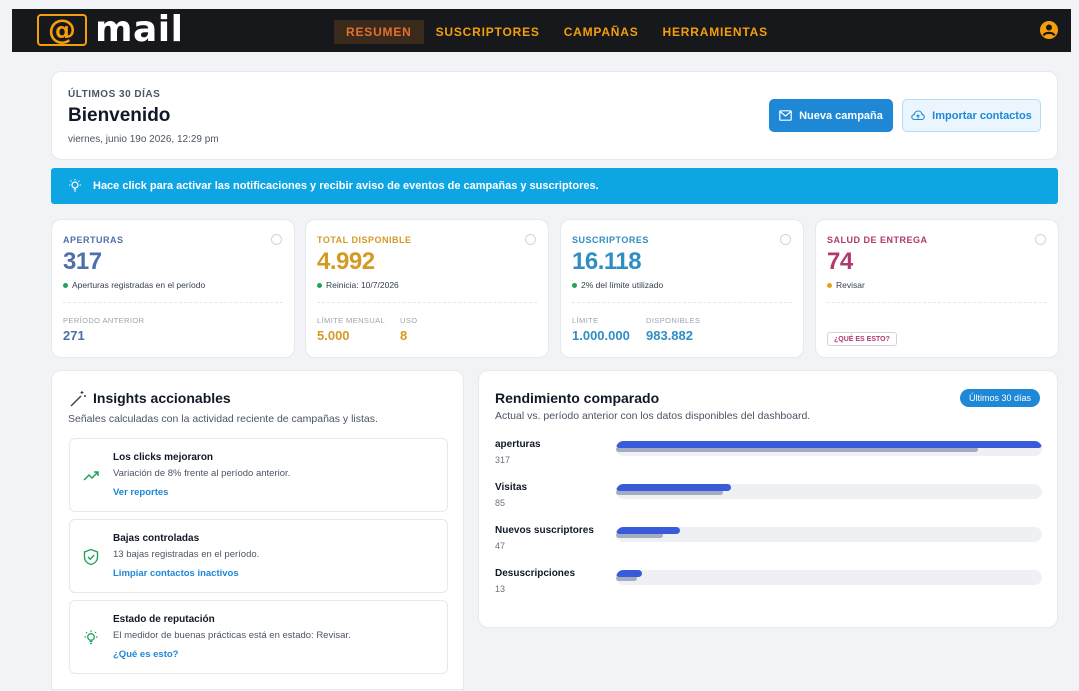 The width and height of the screenshot is (1079, 691). Describe the element at coordinates (715, 32) in the screenshot. I see `nav-herramientas: HERRAMIENTAS` at that location.